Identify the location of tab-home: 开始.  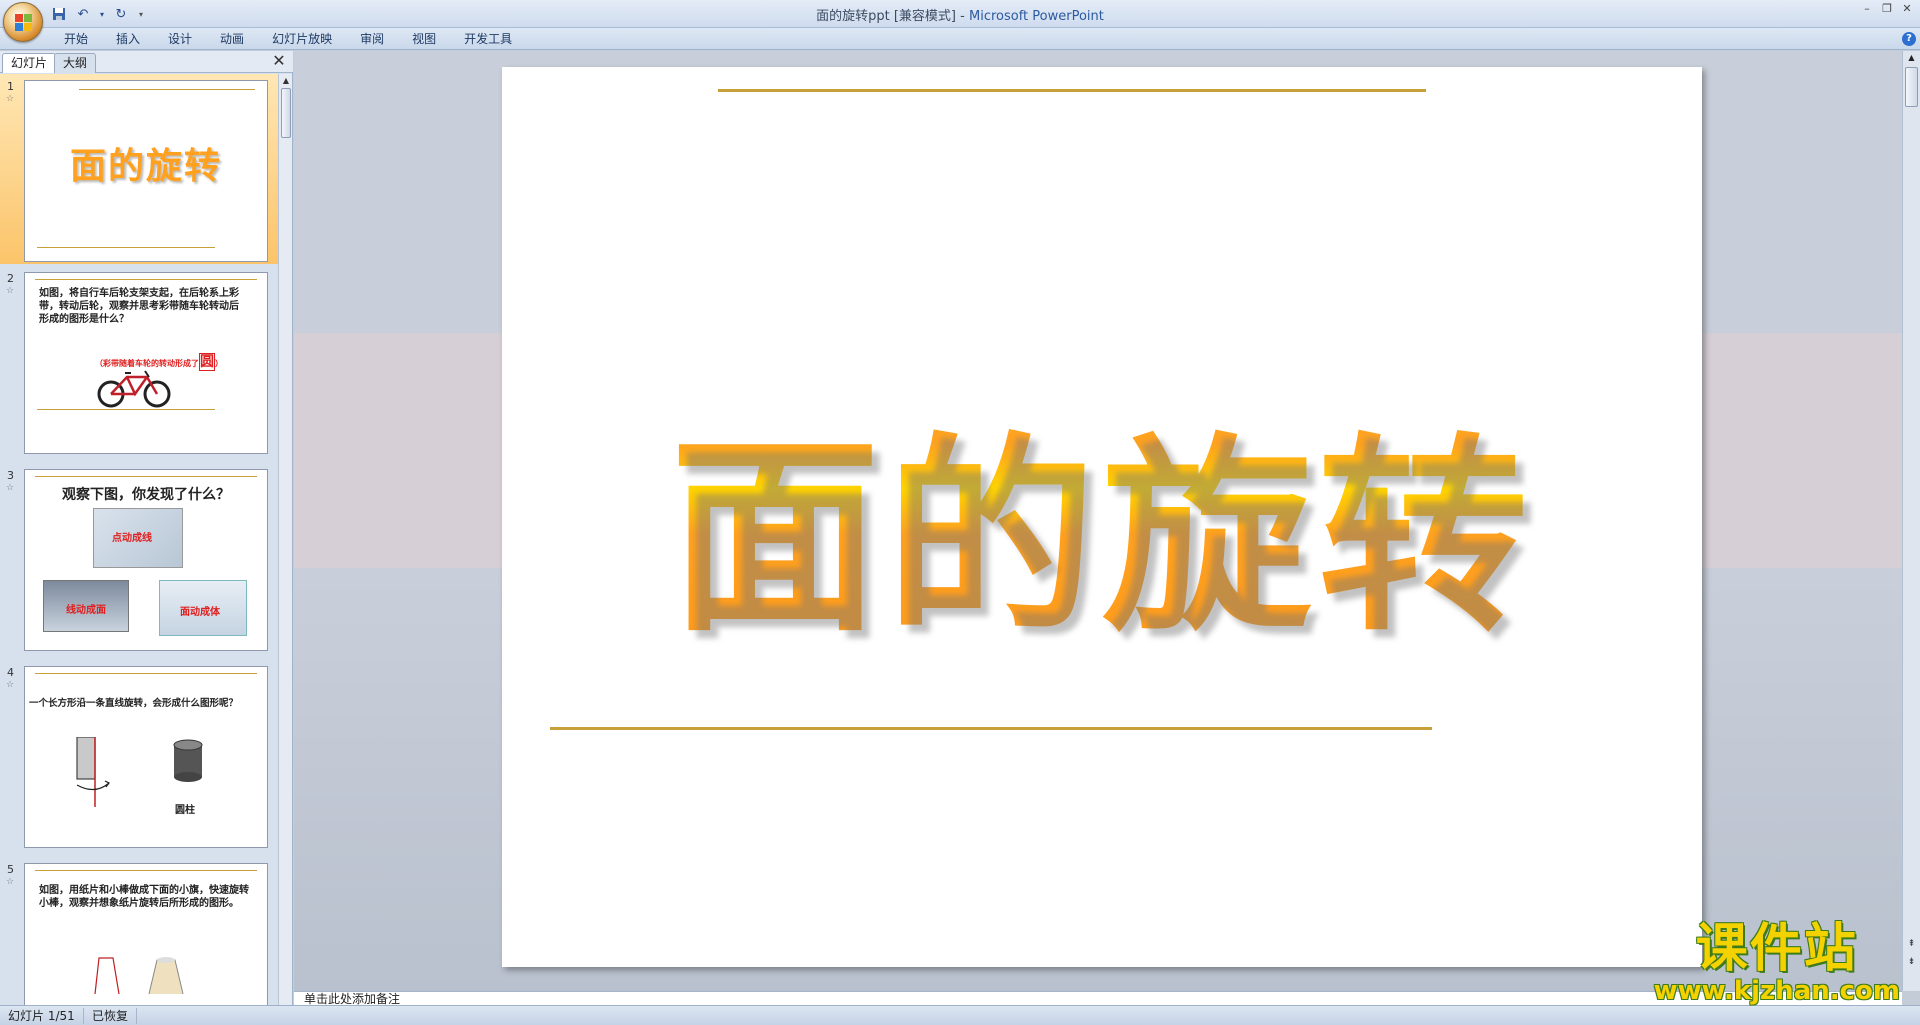
(76, 39).